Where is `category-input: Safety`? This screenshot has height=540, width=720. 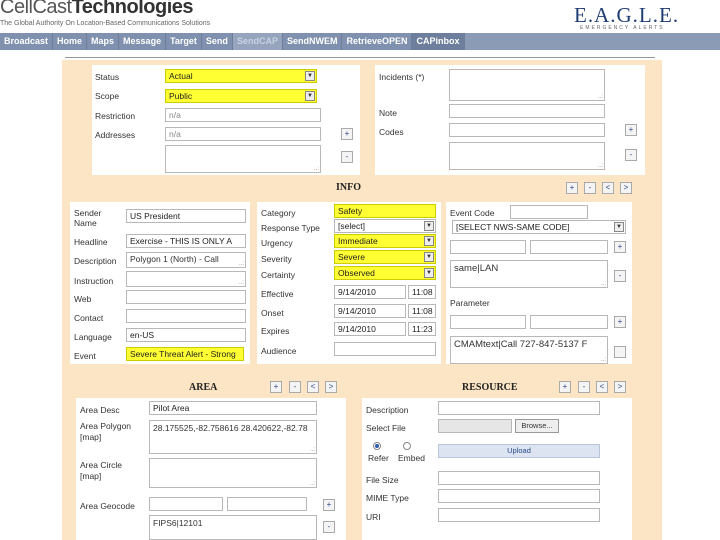
category-input: Safety is located at coordinates (385, 211).